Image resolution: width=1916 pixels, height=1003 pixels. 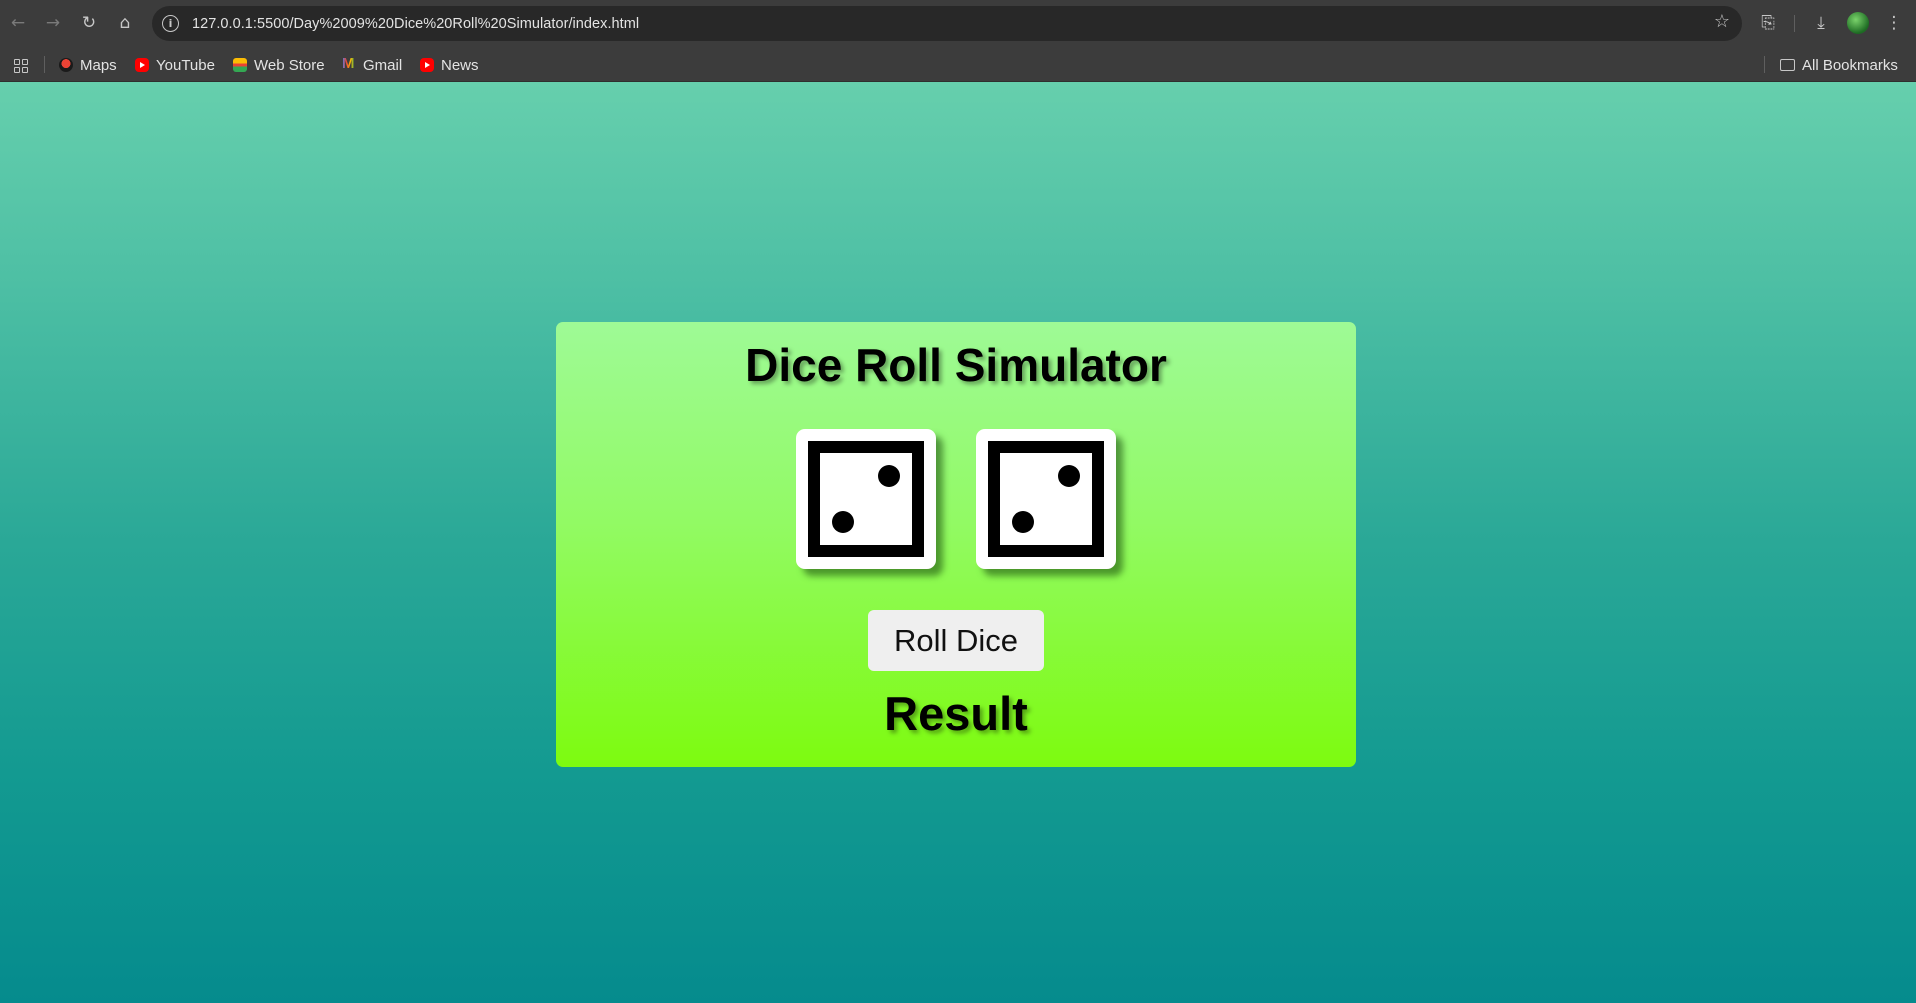 What do you see at coordinates (185, 65) in the screenshot?
I see `bookmark-label: YouTube` at bounding box center [185, 65].